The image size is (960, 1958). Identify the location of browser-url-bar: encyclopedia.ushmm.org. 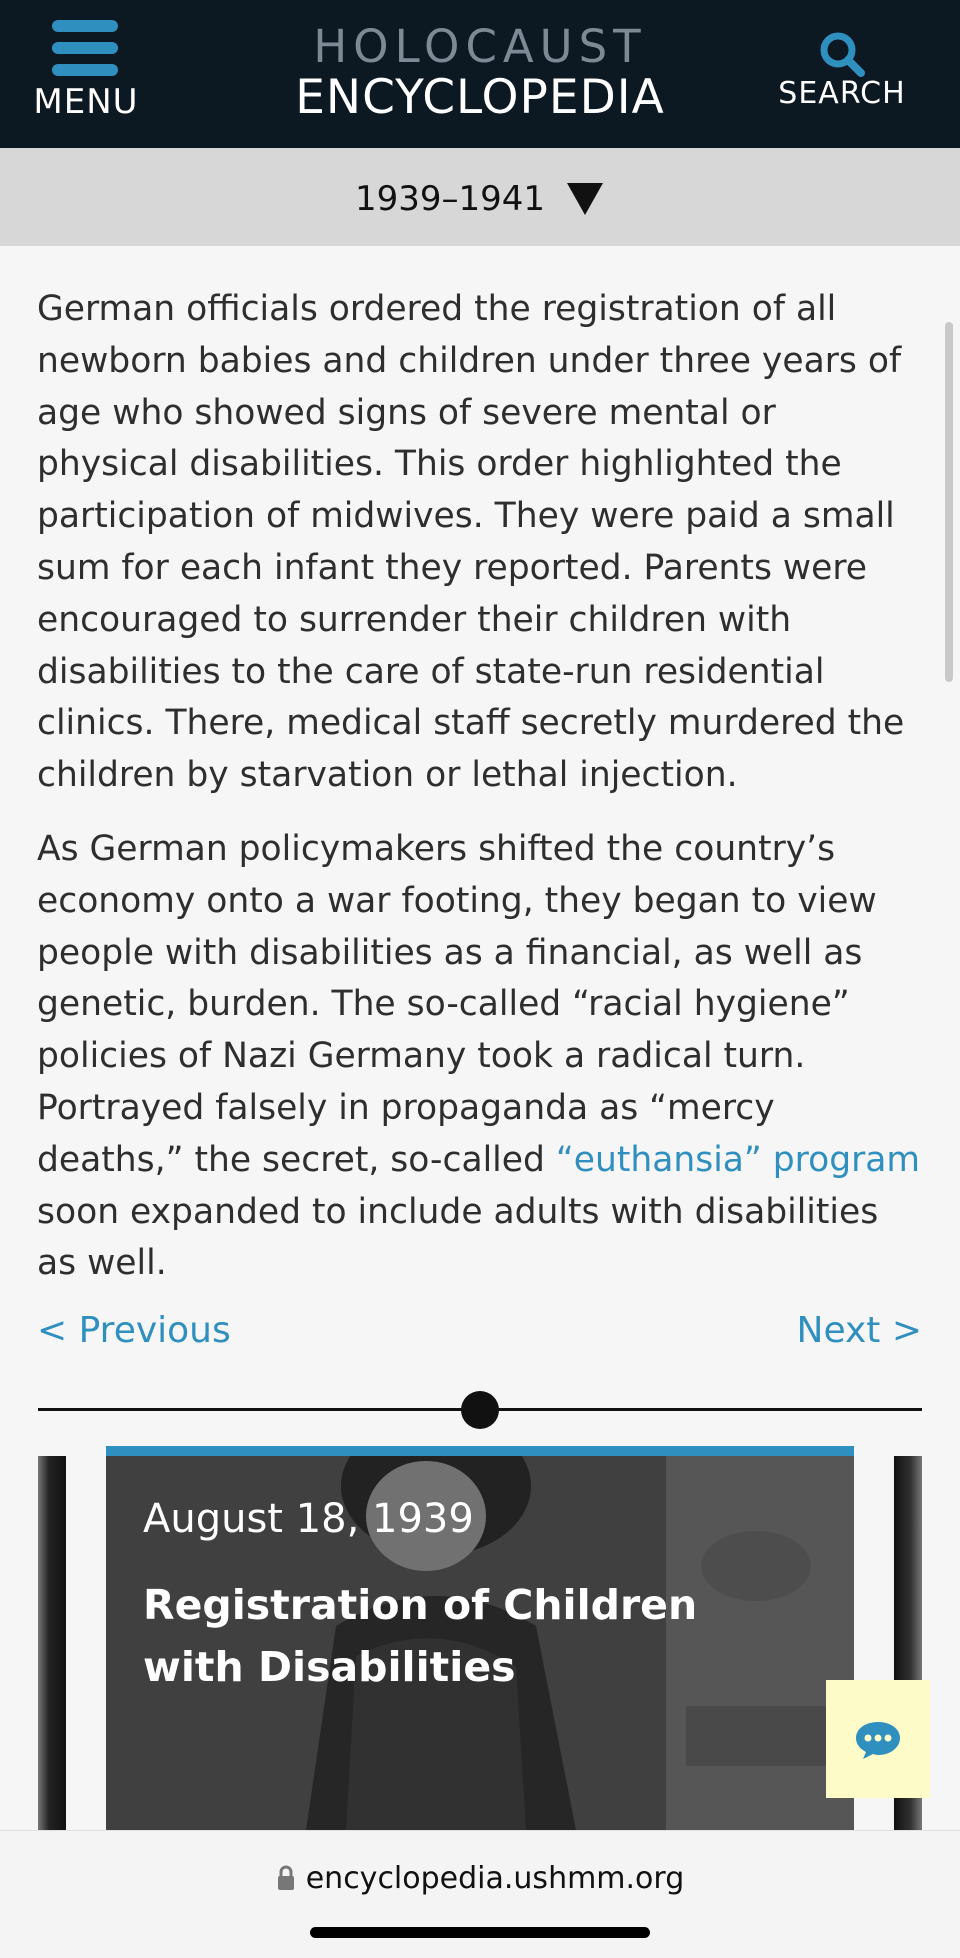
(480, 1894).